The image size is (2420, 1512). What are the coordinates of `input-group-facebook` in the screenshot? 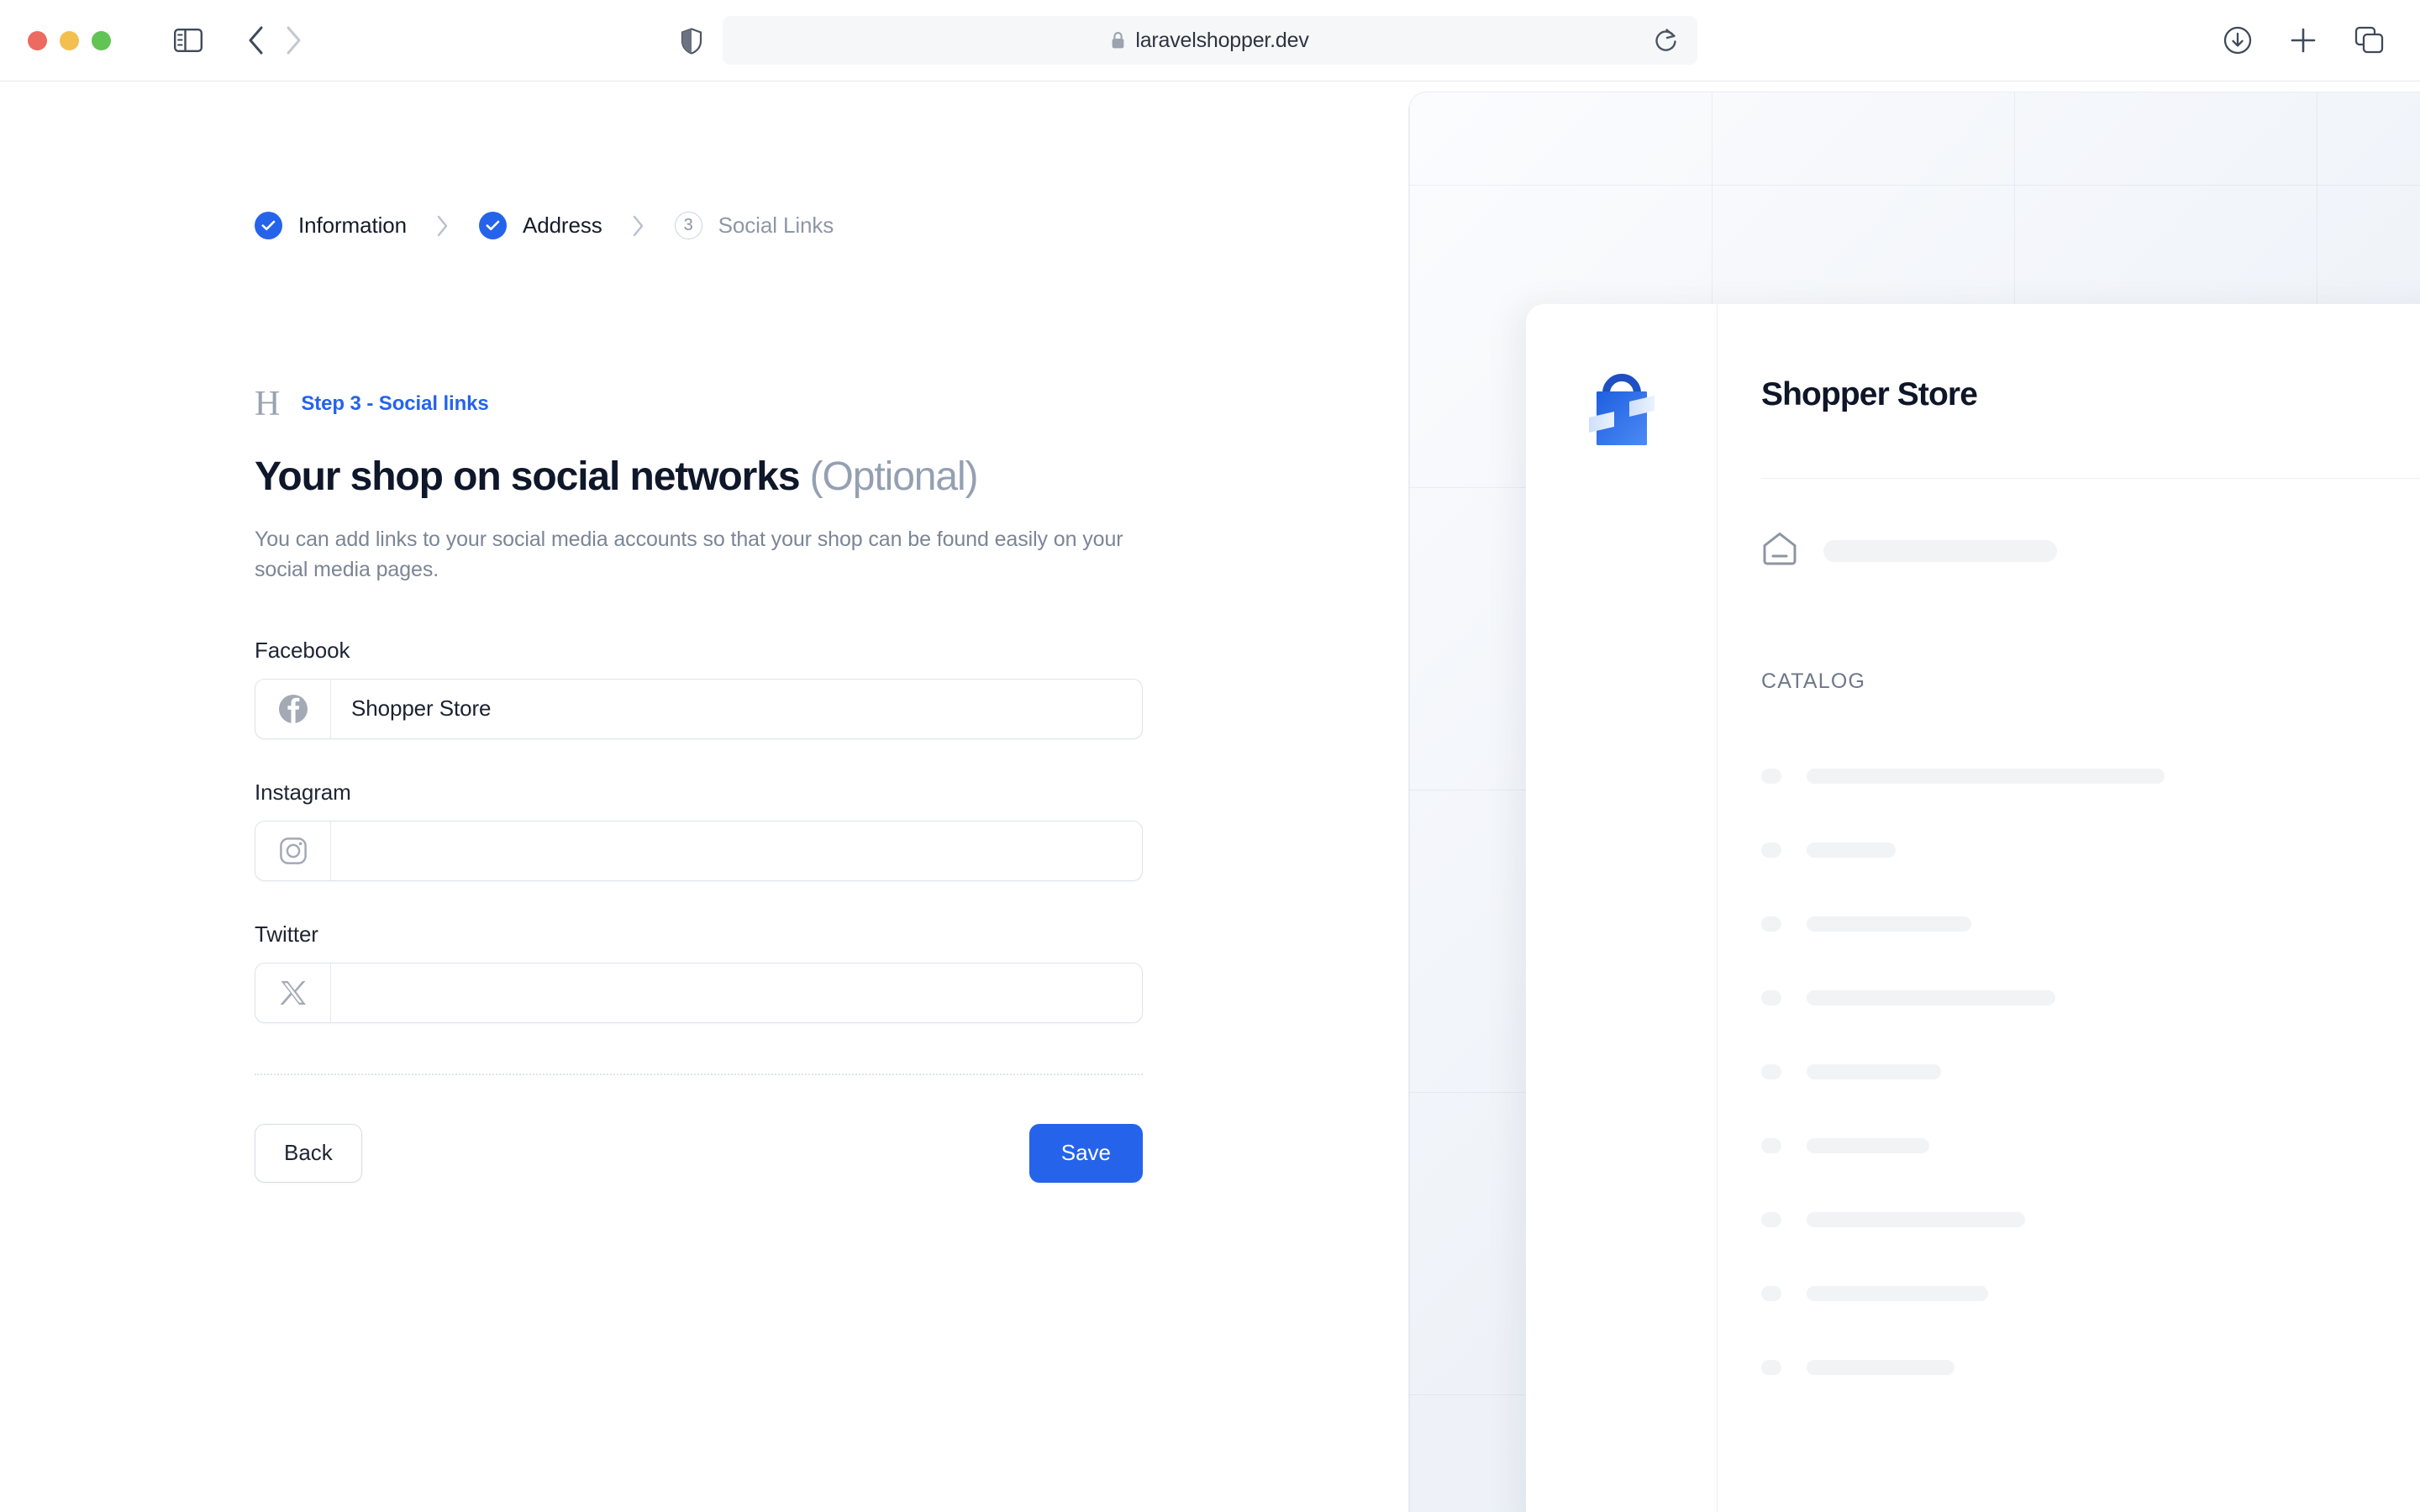 It's located at (699, 708).